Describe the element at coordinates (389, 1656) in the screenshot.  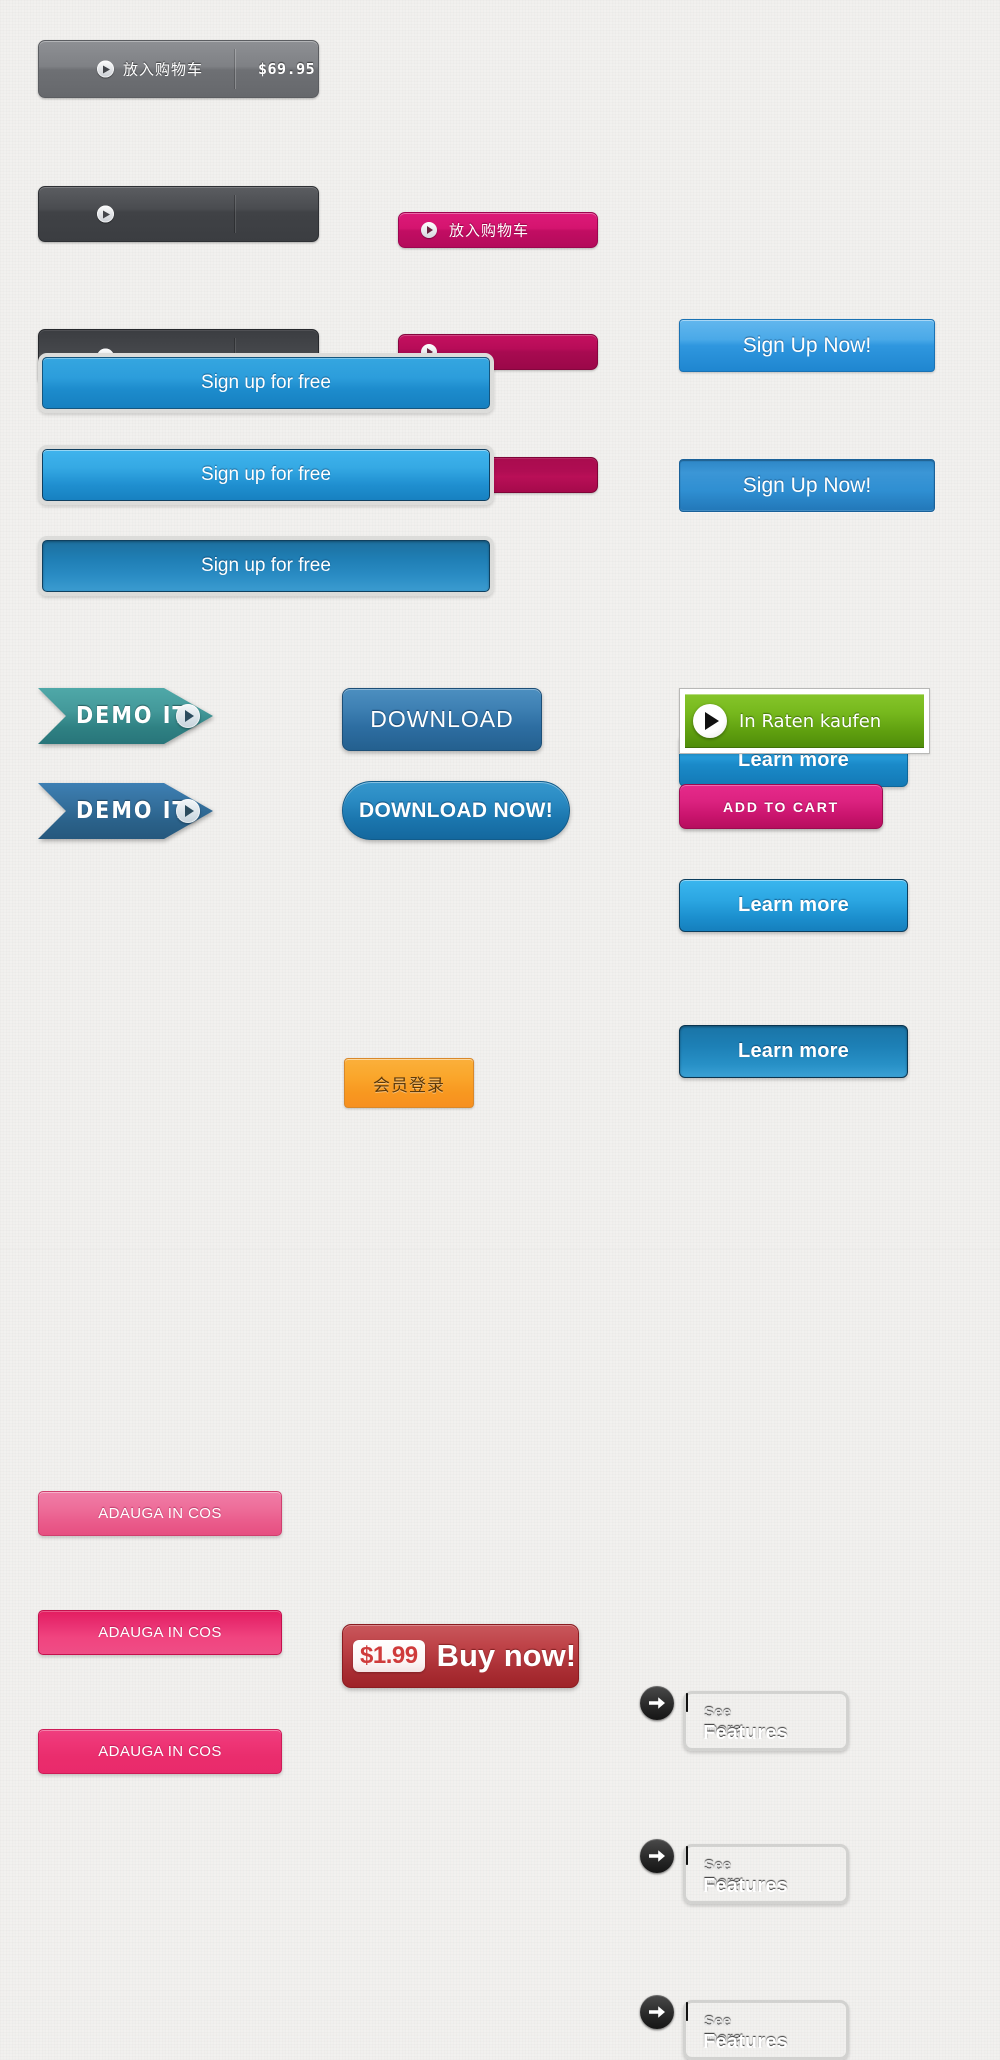
I see `price-badge: $1.99` at that location.